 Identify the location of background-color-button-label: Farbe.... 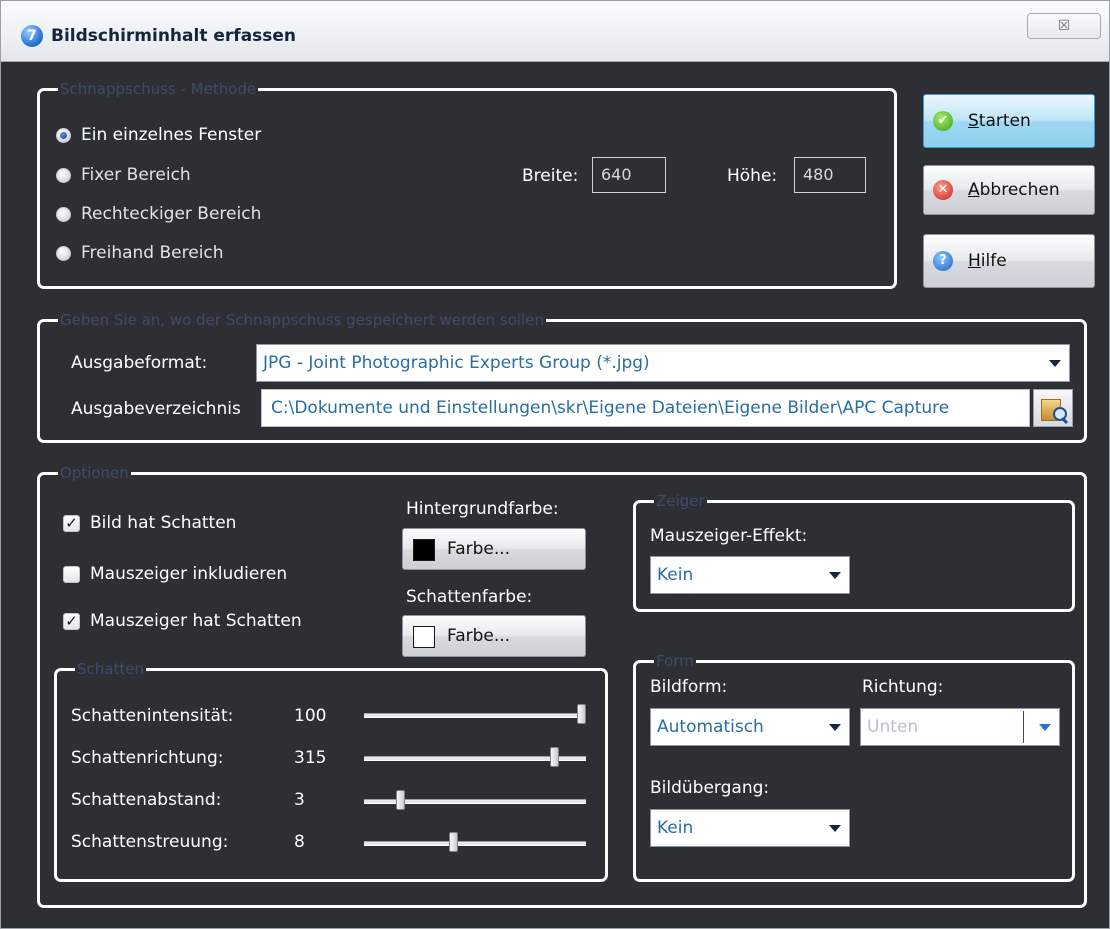
(479, 549).